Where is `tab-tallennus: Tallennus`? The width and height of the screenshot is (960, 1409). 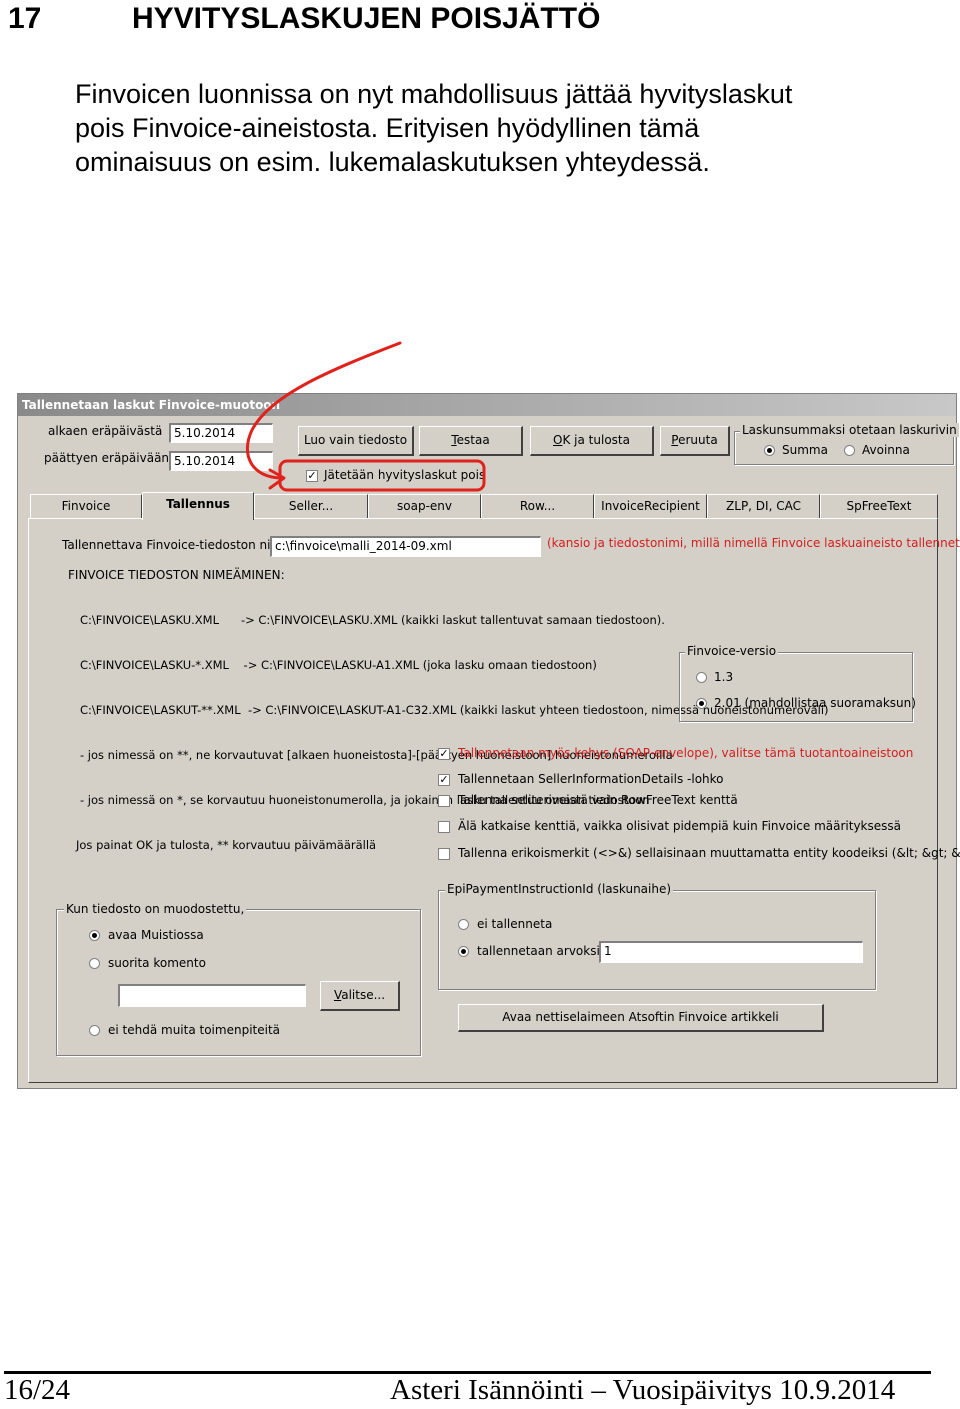 tab-tallennus: Tallennus is located at coordinates (198, 506).